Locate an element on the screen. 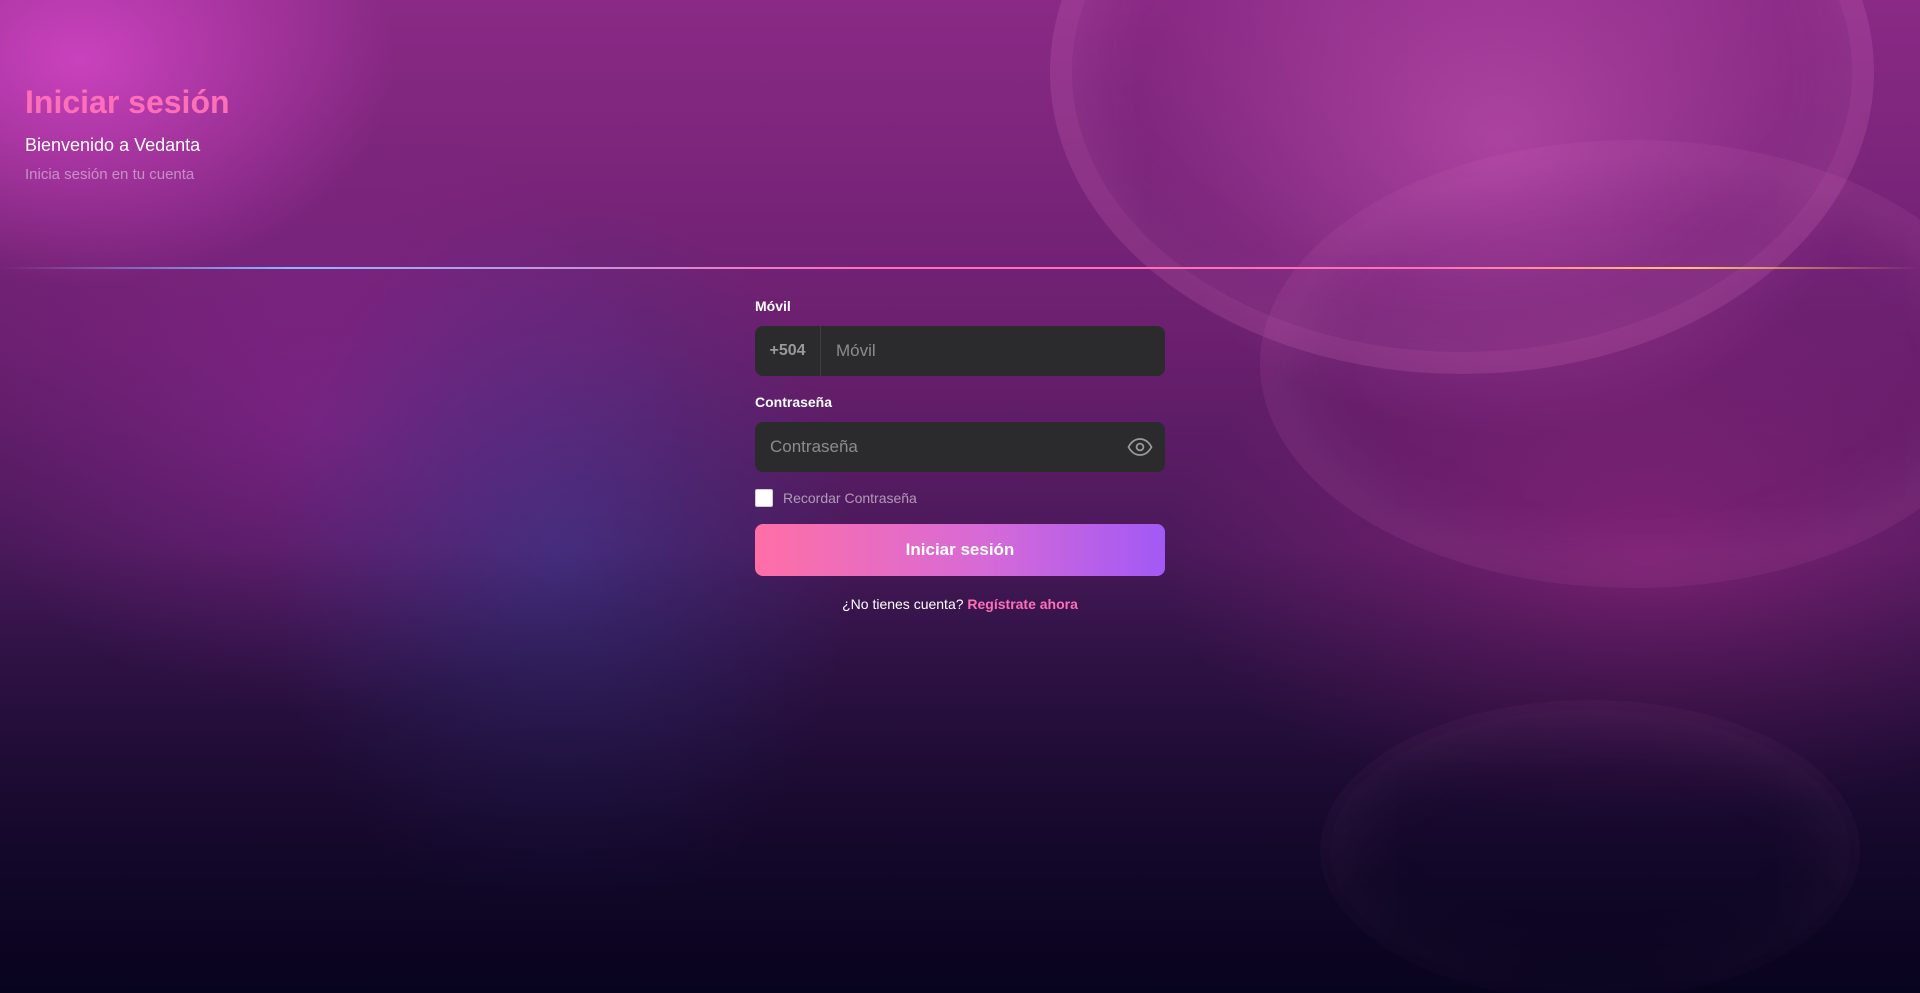  mobile-input-group: +504 is located at coordinates (960, 351).